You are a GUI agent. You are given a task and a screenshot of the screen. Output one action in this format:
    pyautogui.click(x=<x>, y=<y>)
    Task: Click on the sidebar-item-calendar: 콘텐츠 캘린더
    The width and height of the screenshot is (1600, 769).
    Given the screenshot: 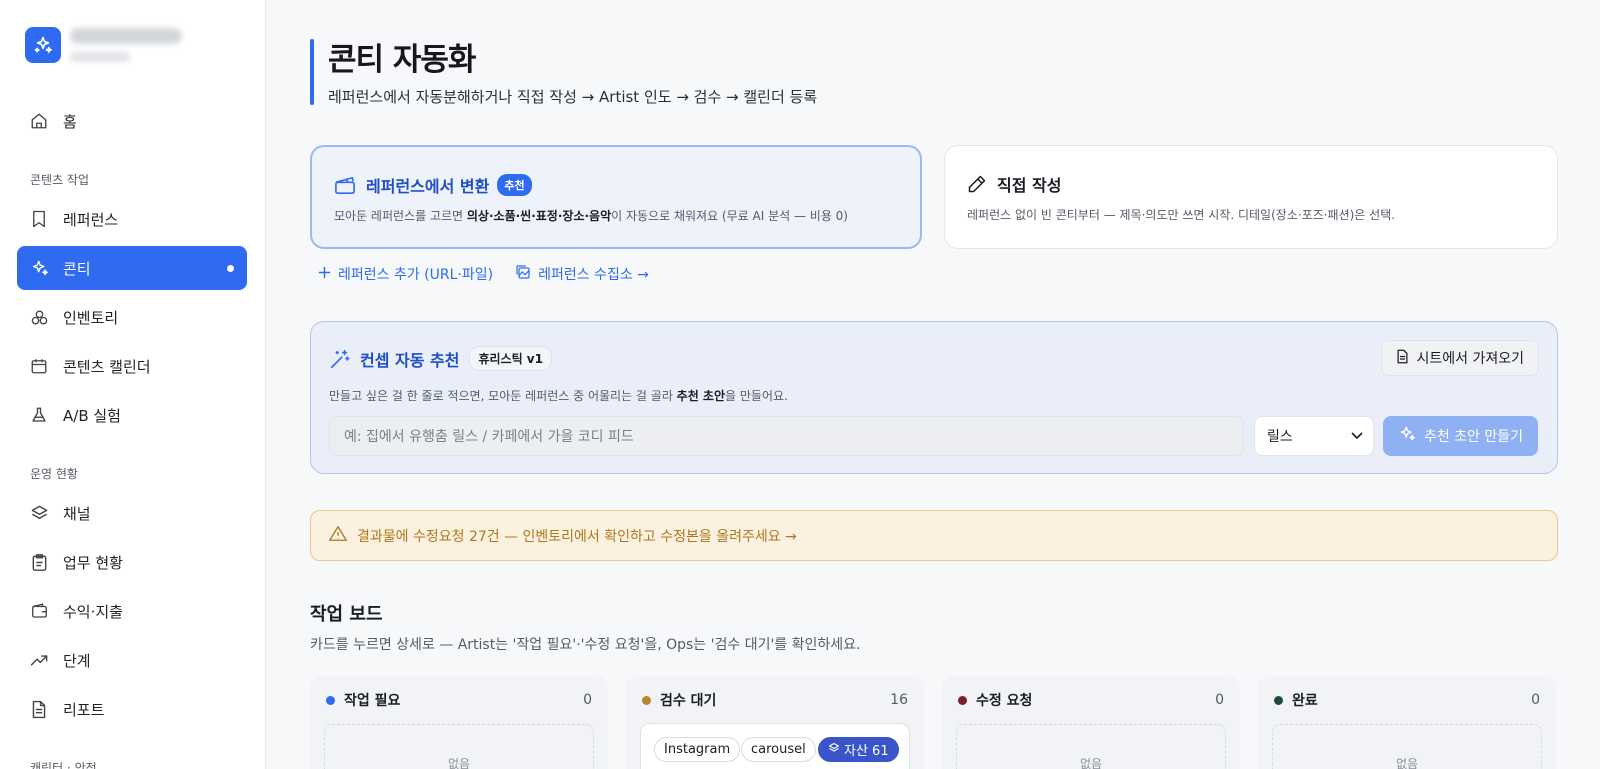 What is the action you would take?
    pyautogui.click(x=132, y=366)
    